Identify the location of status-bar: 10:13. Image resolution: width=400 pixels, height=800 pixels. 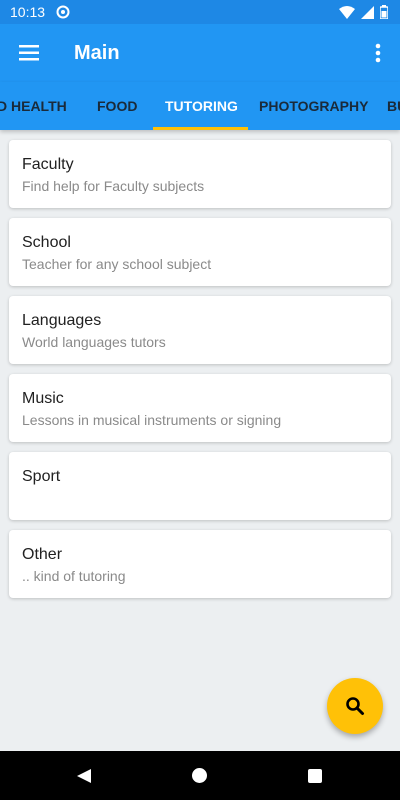
(200, 12).